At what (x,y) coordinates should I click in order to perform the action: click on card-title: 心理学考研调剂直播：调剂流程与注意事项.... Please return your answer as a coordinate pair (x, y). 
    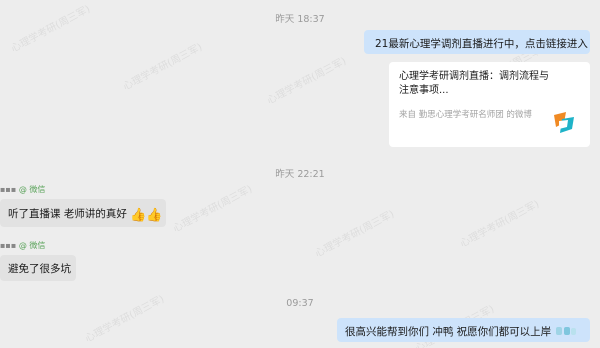
    Looking at the image, I should click on (474, 83).